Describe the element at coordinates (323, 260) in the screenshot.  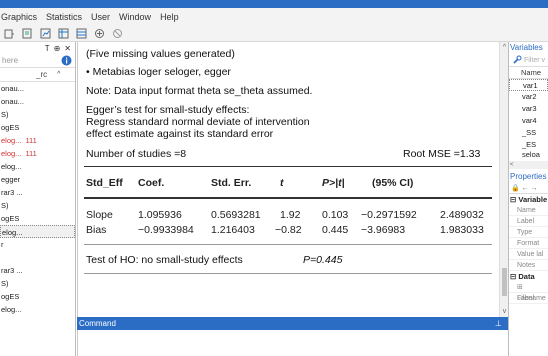
I see `test-ho-pvalue: P=0.445` at that location.